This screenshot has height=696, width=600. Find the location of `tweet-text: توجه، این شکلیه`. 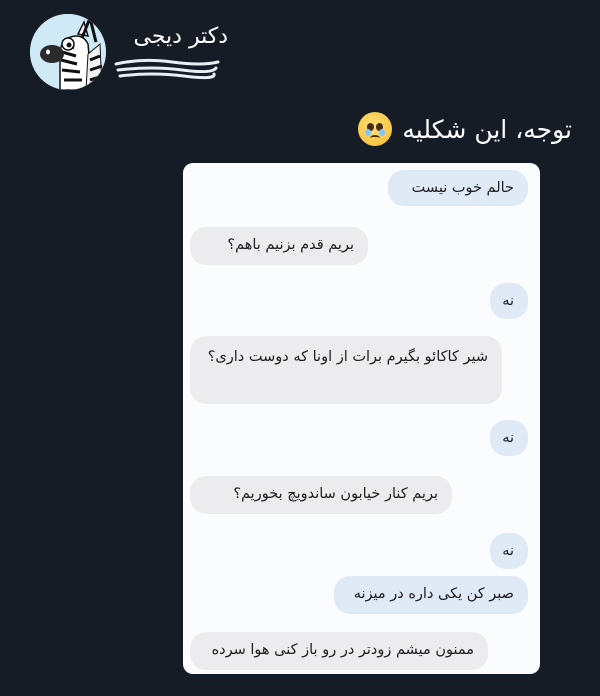

tweet-text: توجه، این شکلیه is located at coordinates (465, 129).